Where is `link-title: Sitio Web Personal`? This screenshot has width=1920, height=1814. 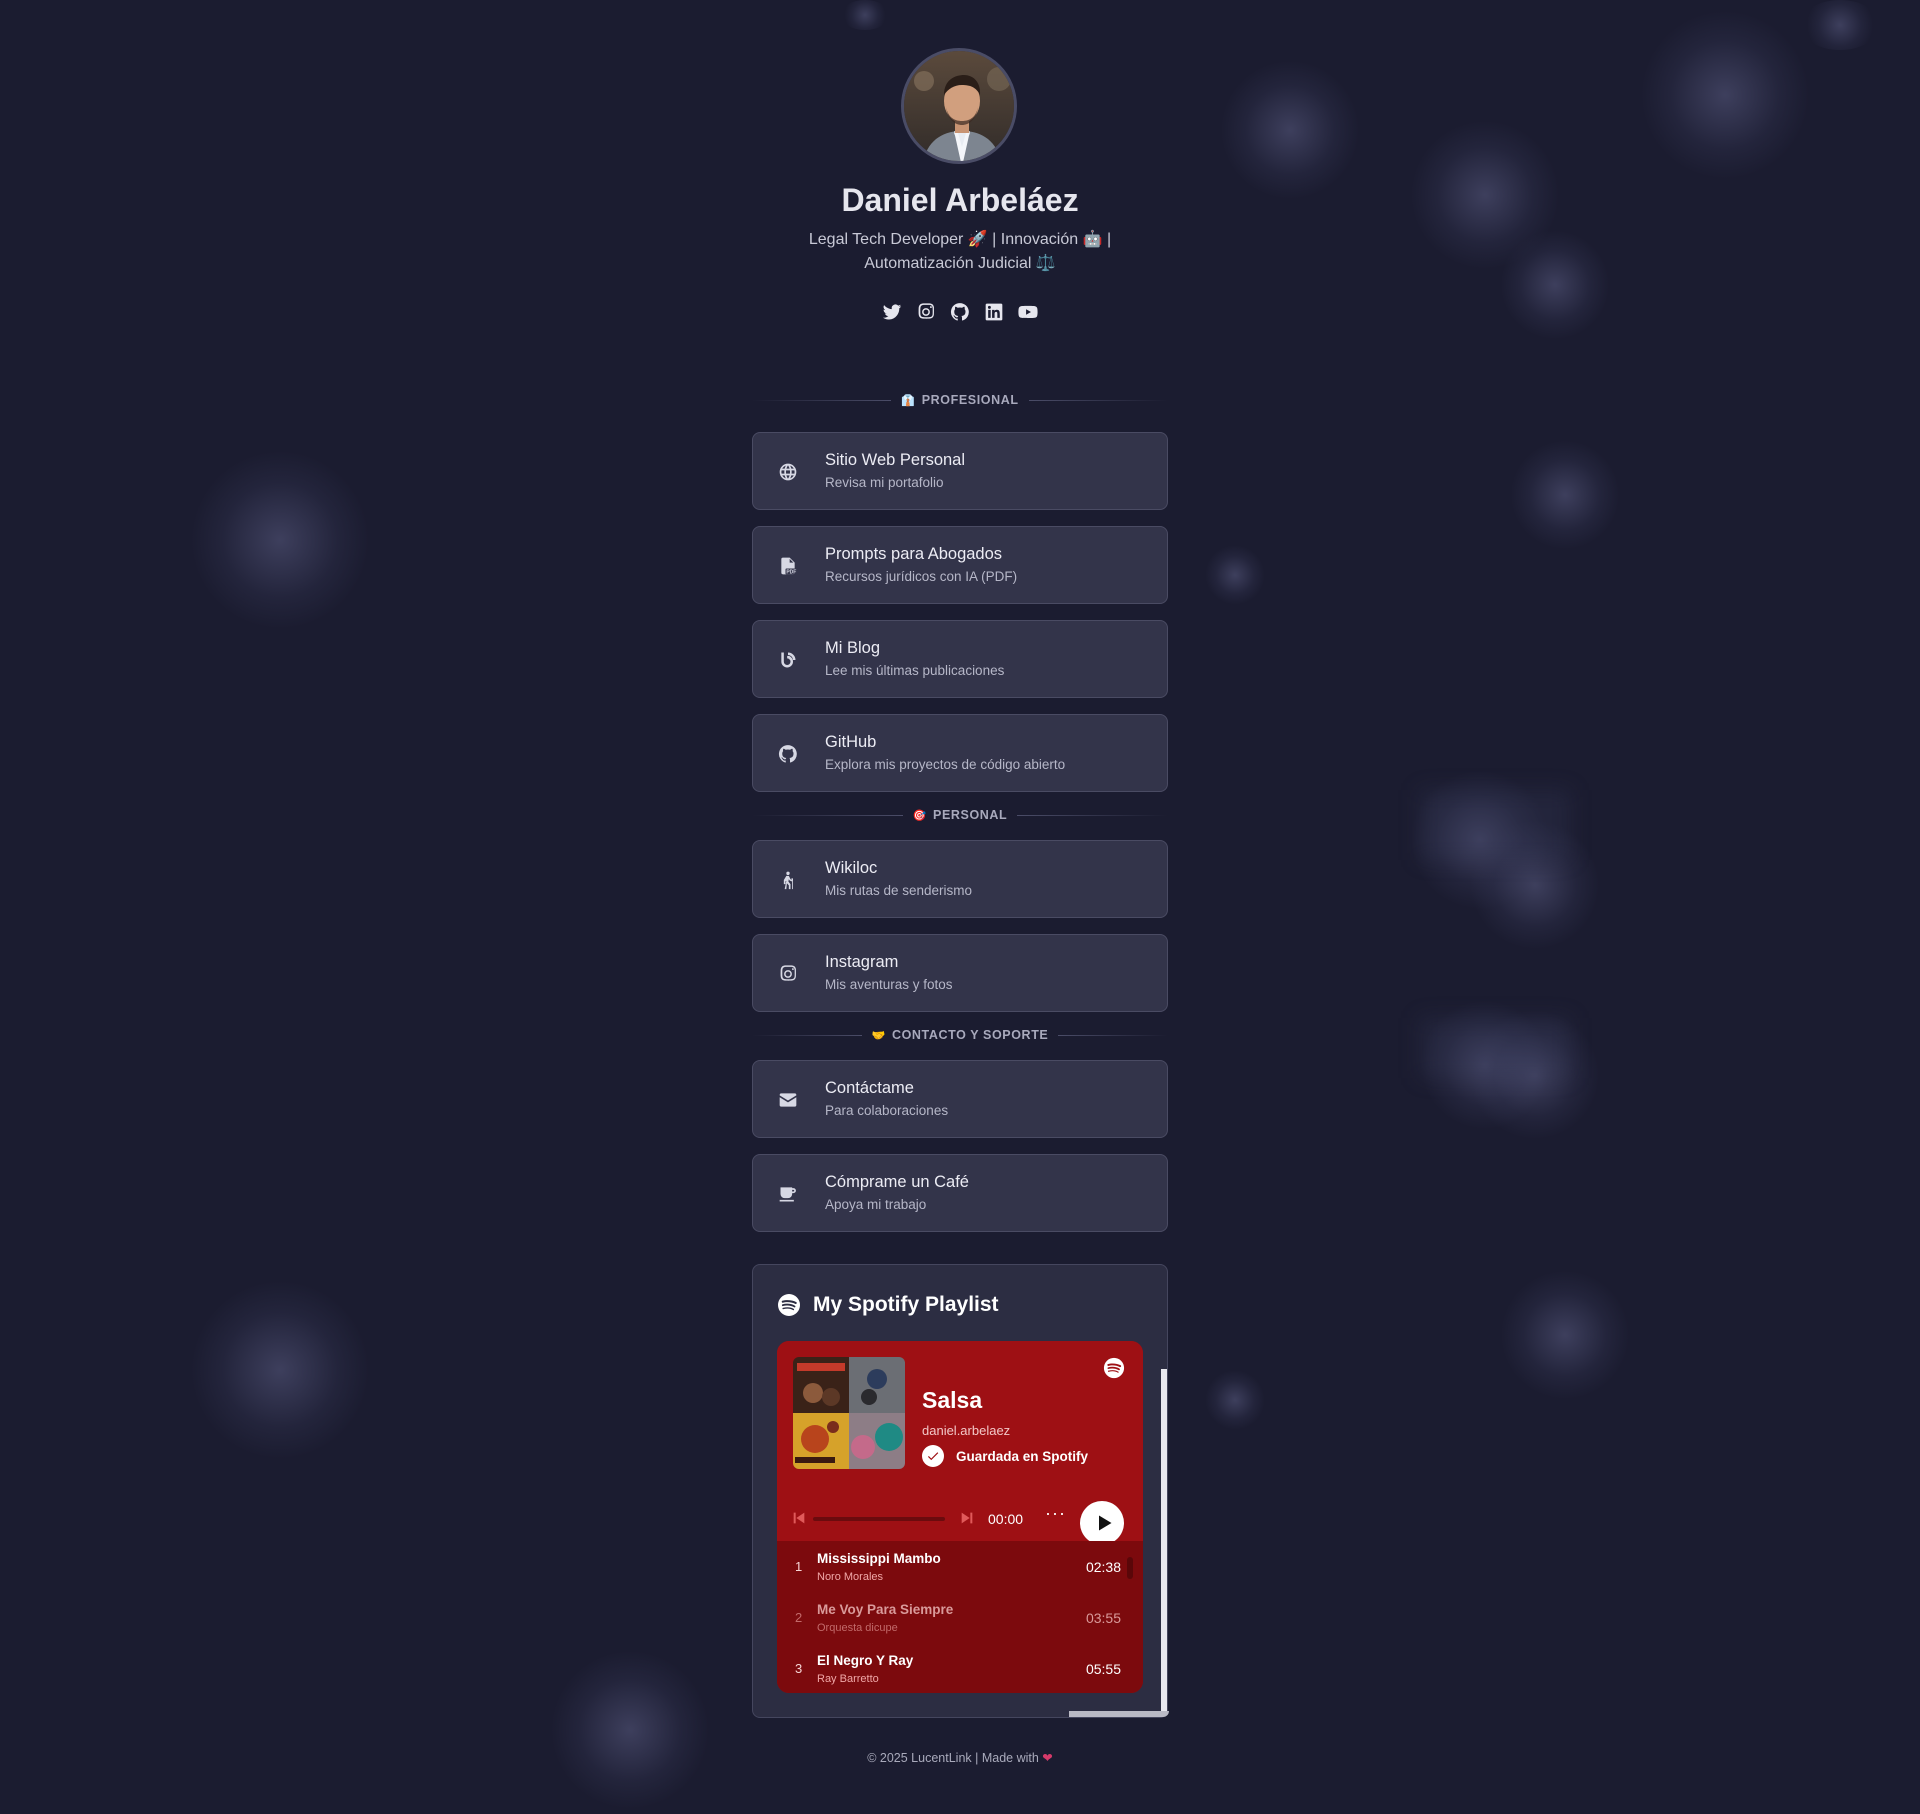 link-title: Sitio Web Personal is located at coordinates (895, 460).